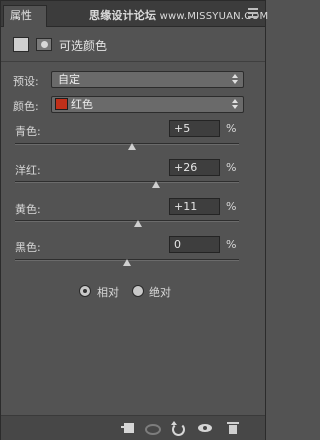 The image size is (320, 440). What do you see at coordinates (128, 428) in the screenshot?
I see `clip-to-layer-icon` at bounding box center [128, 428].